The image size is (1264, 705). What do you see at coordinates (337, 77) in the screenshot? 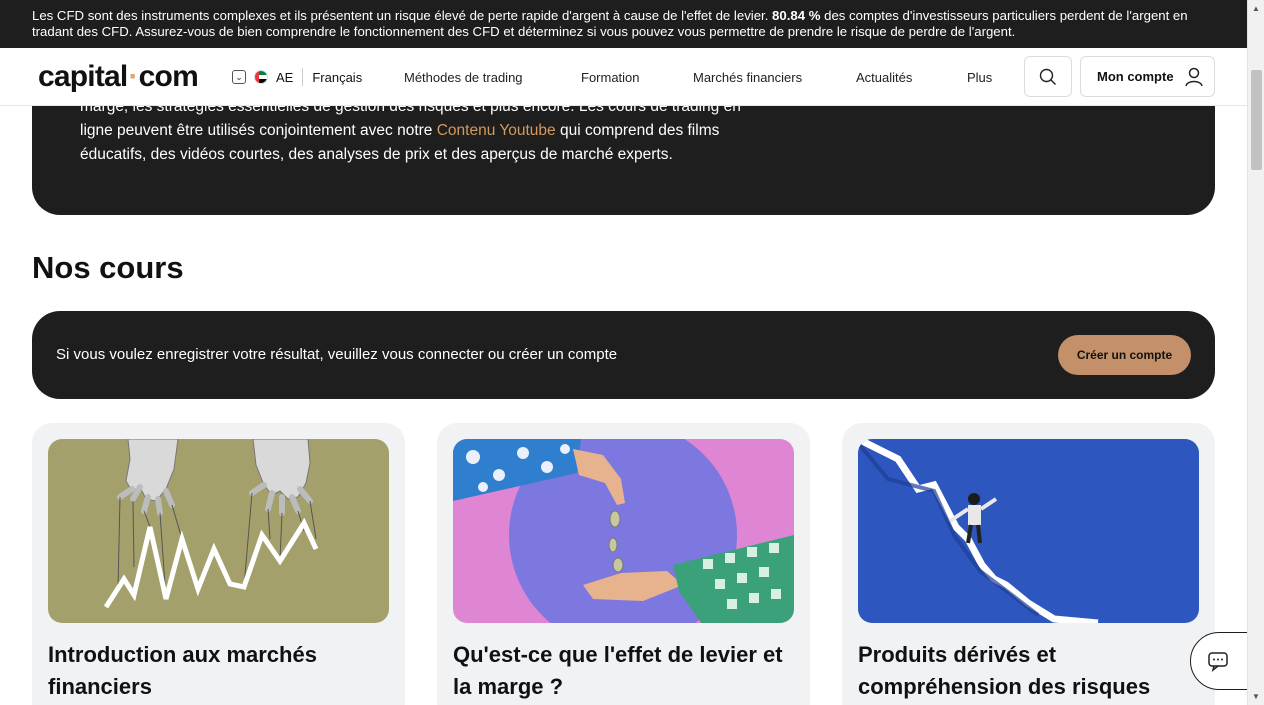
I see `language-label: Français` at bounding box center [337, 77].